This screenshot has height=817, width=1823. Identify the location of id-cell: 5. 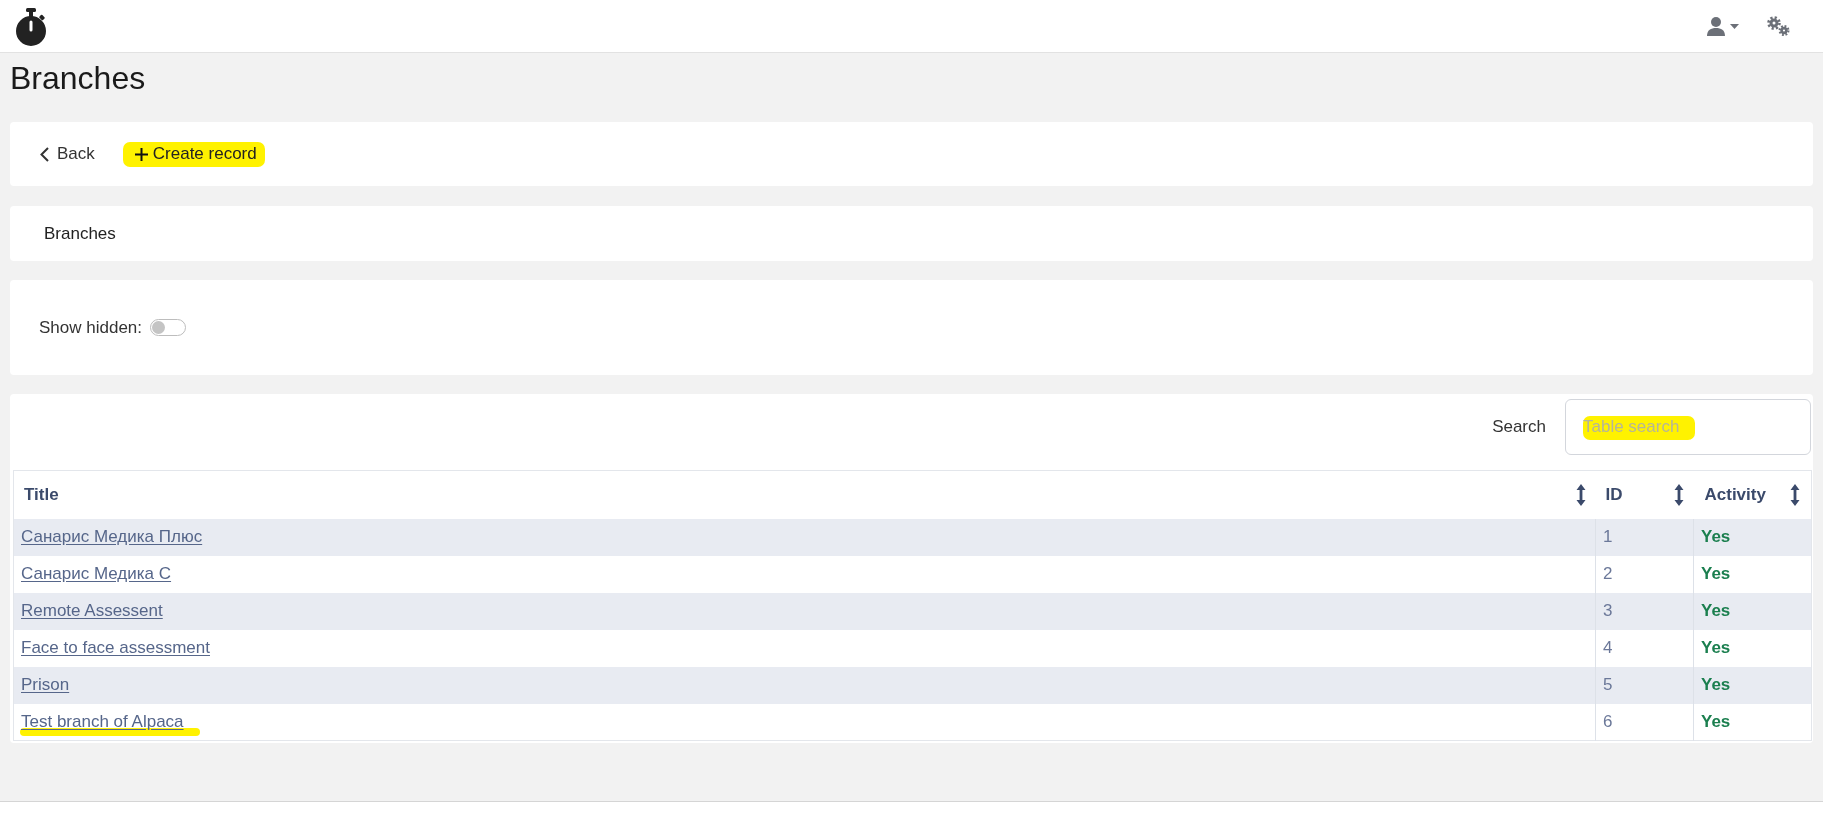
(1644, 685).